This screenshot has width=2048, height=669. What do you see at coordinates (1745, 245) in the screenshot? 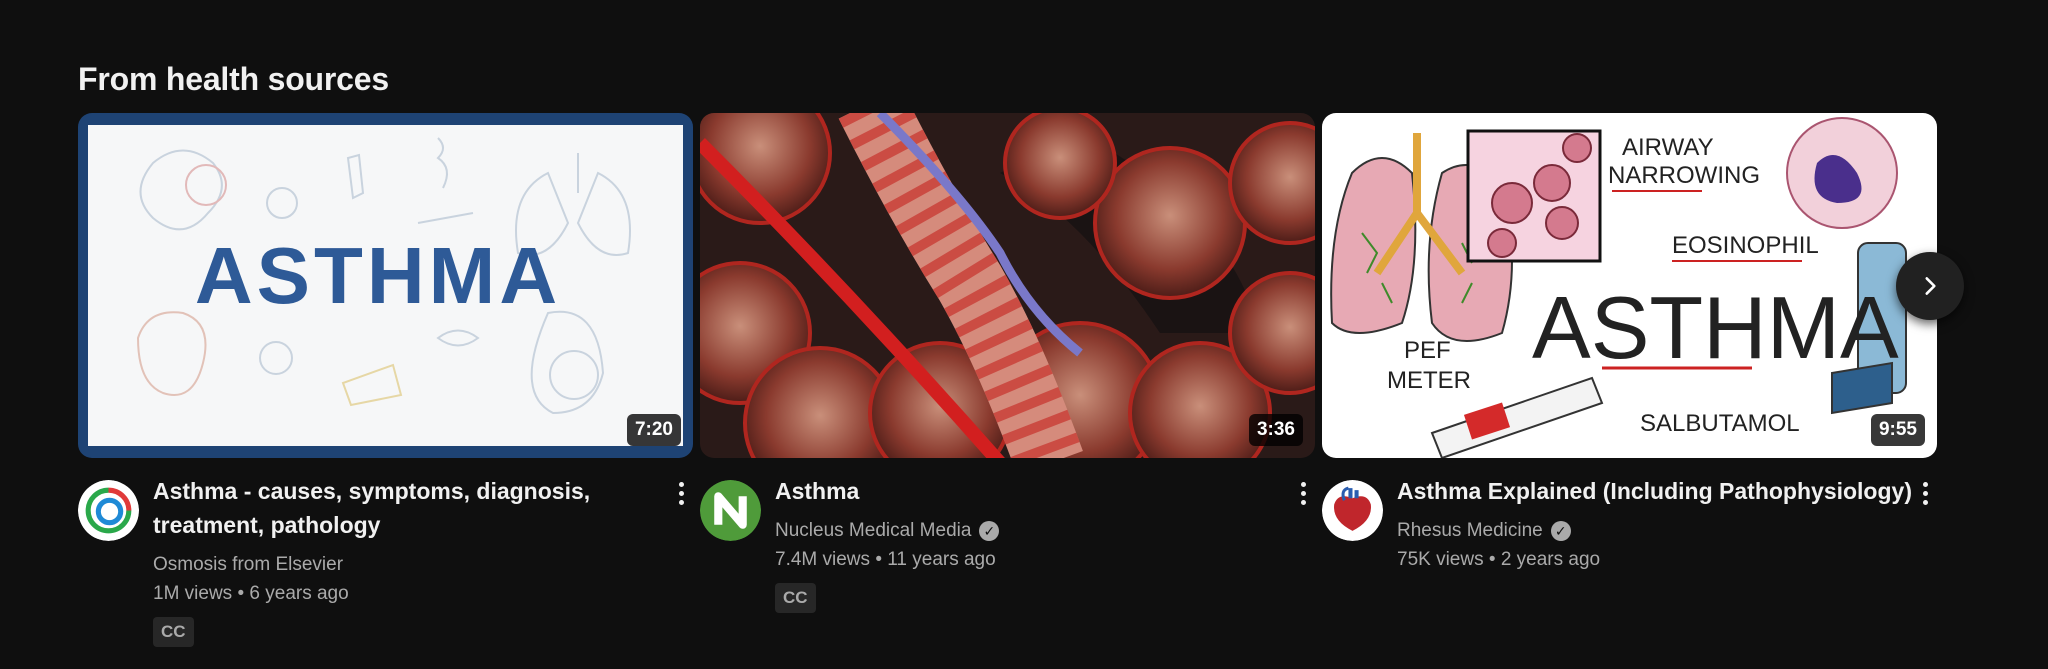
I see `svg-text: EOSINOPHIL` at bounding box center [1745, 245].